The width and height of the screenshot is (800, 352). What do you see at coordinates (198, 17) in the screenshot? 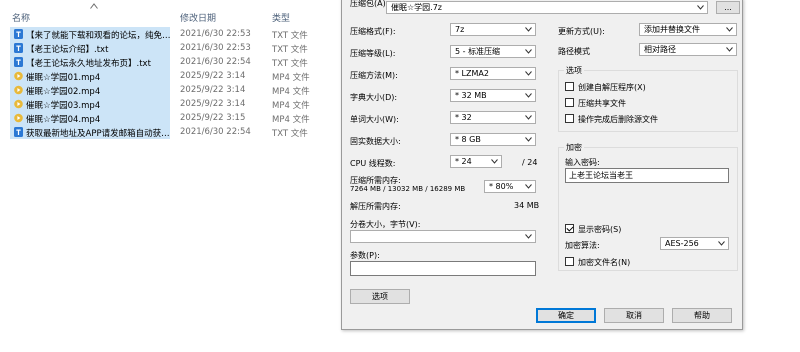
I see `column-header-date: 修改日期` at bounding box center [198, 17].